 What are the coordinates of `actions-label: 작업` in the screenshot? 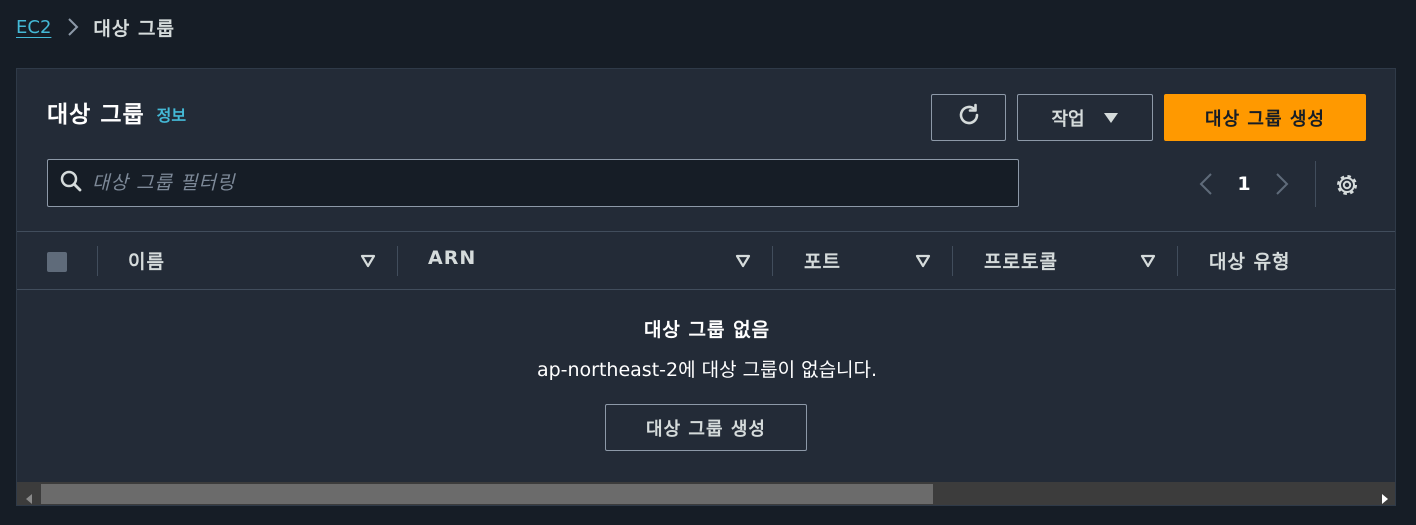 It's located at (1068, 119).